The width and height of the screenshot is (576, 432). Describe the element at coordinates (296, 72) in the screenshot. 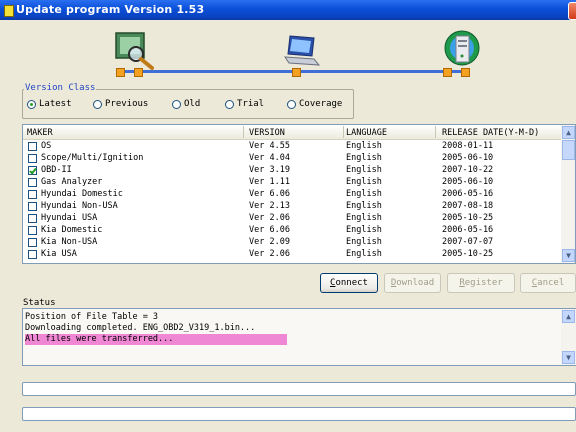

I see `connector-dot` at that location.